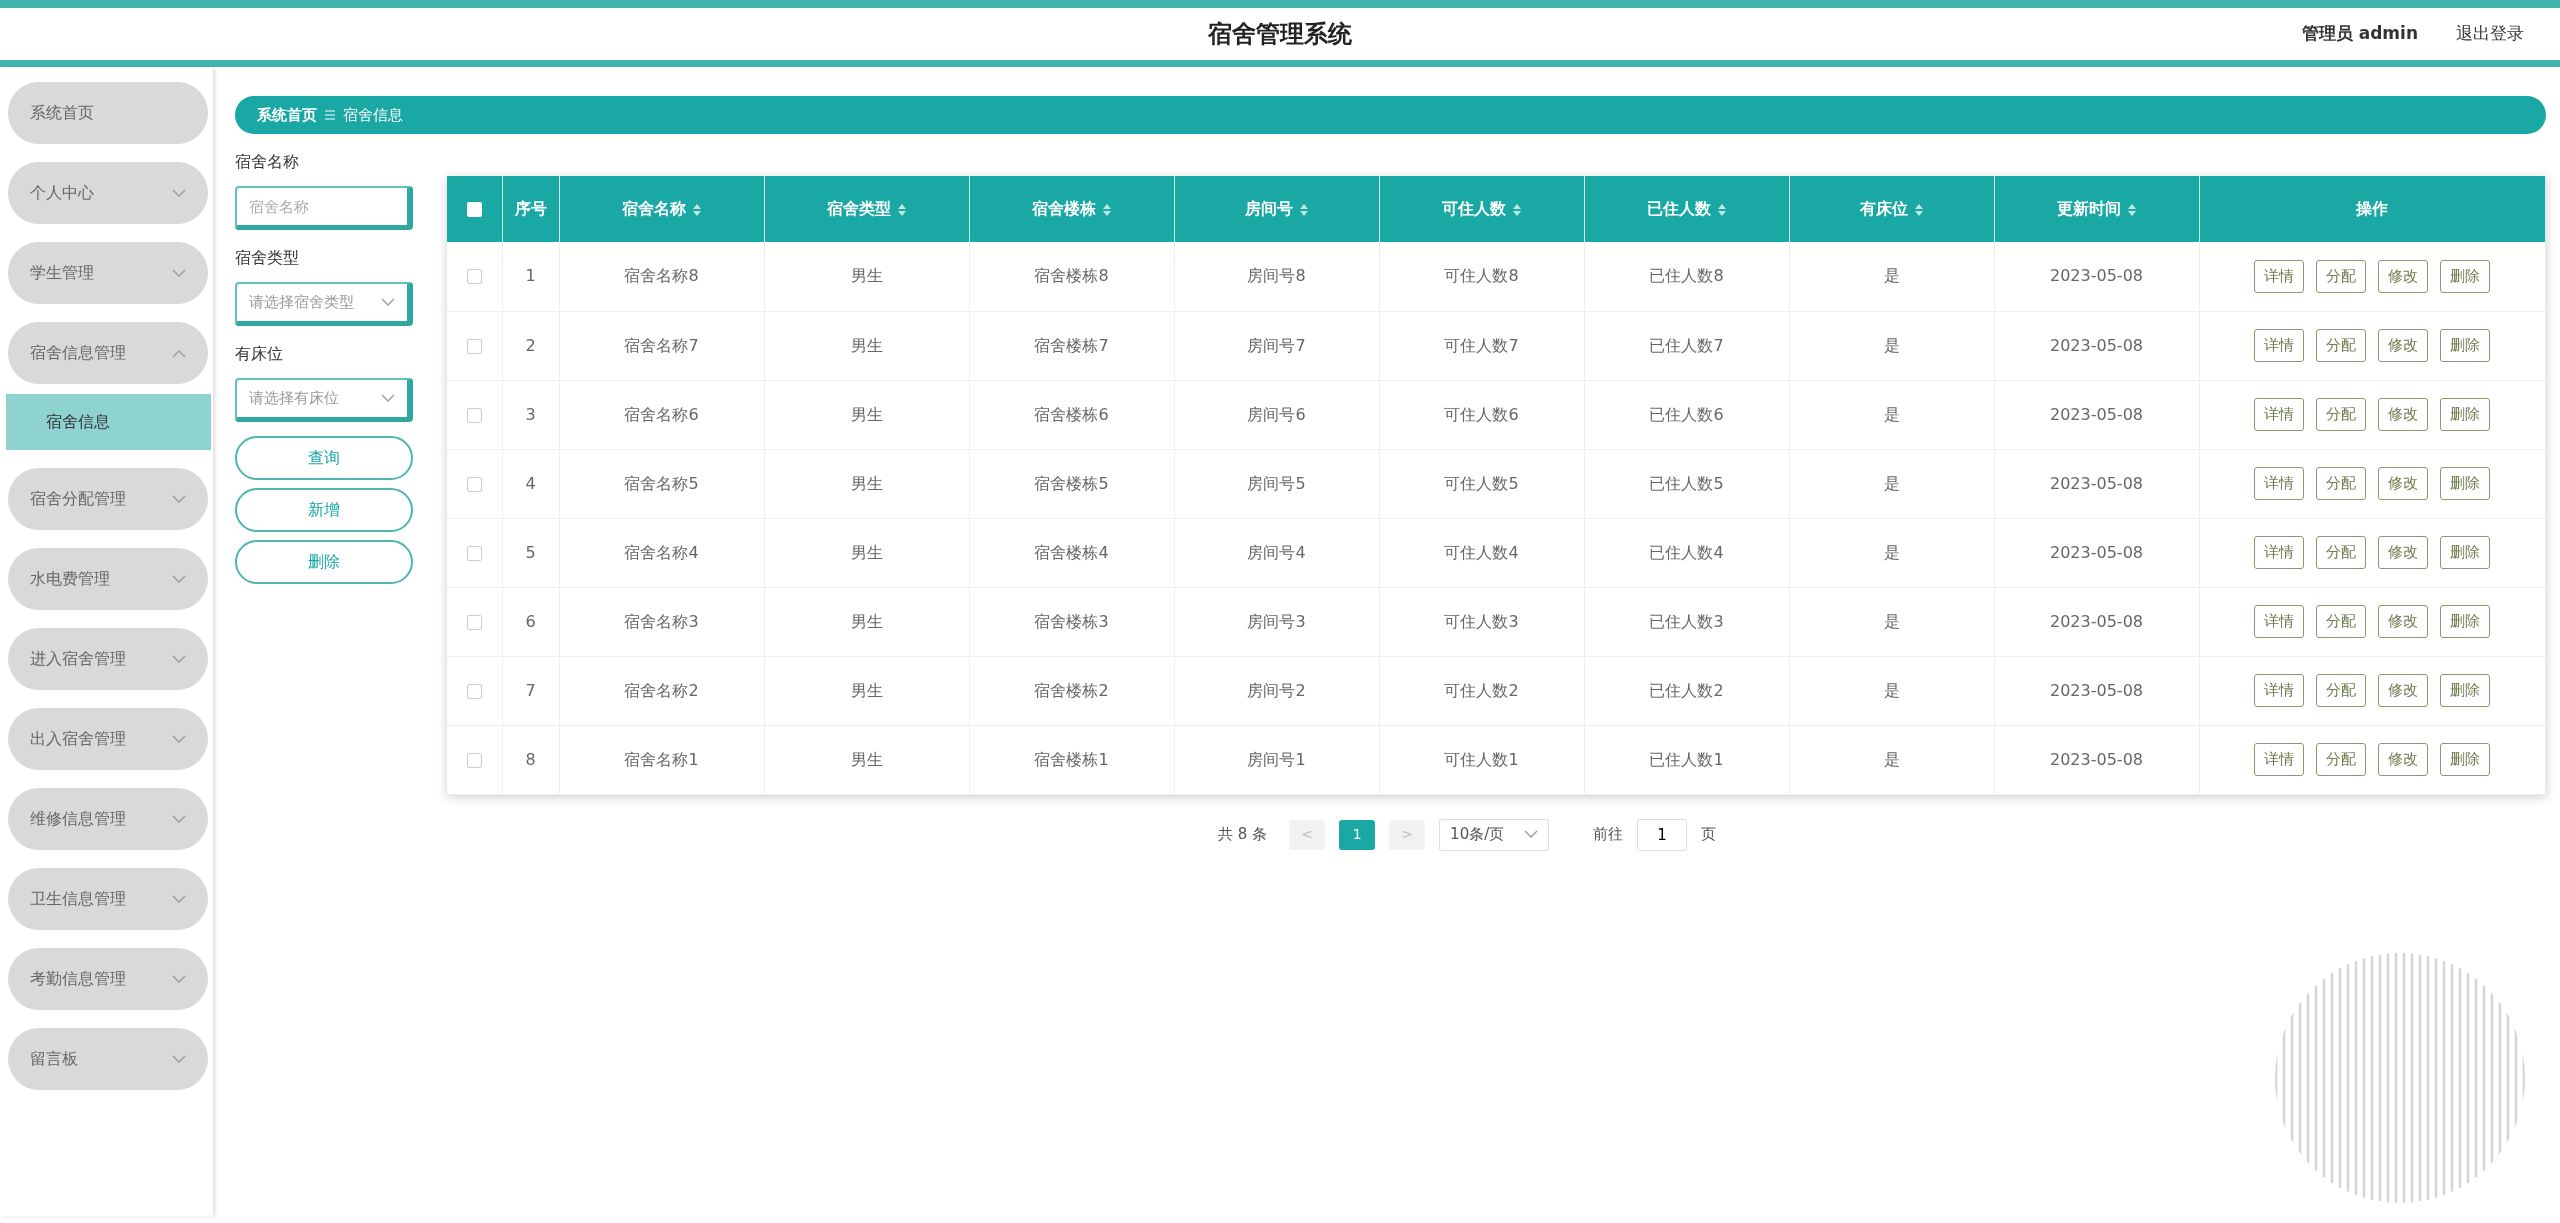 The height and width of the screenshot is (1223, 2560). Describe the element at coordinates (108, 579) in the screenshot. I see `sidebar-item: 水电费管理` at that location.